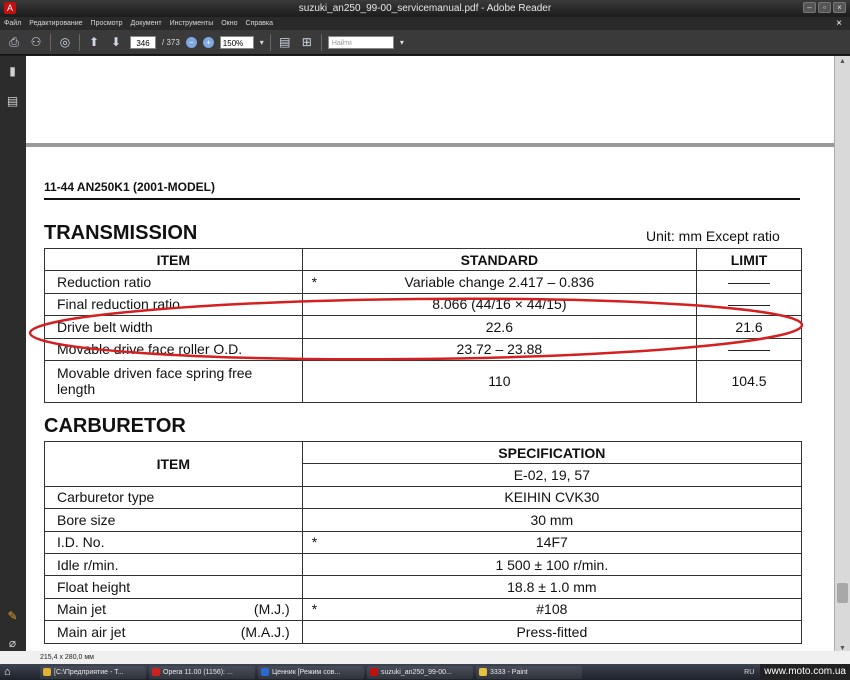 The height and width of the screenshot is (680, 850). Describe the element at coordinates (36, 42) in the screenshot. I see `collaborate-icon: ⚇` at that location.